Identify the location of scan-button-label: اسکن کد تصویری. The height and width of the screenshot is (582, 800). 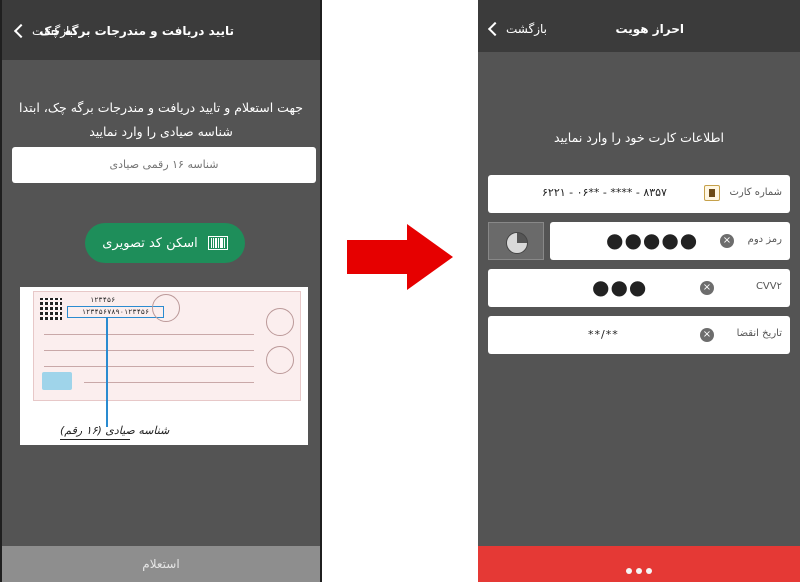
(150, 243).